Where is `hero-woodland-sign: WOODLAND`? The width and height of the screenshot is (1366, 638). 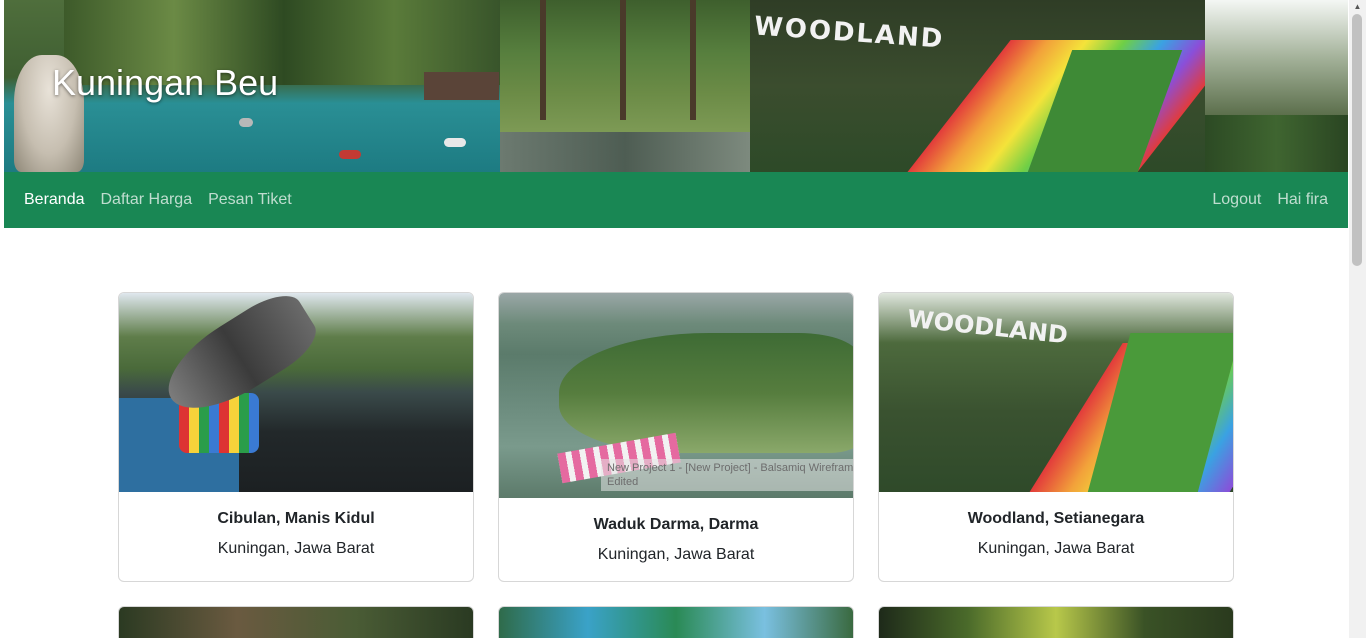
hero-woodland-sign: WOODLAND is located at coordinates (849, 33).